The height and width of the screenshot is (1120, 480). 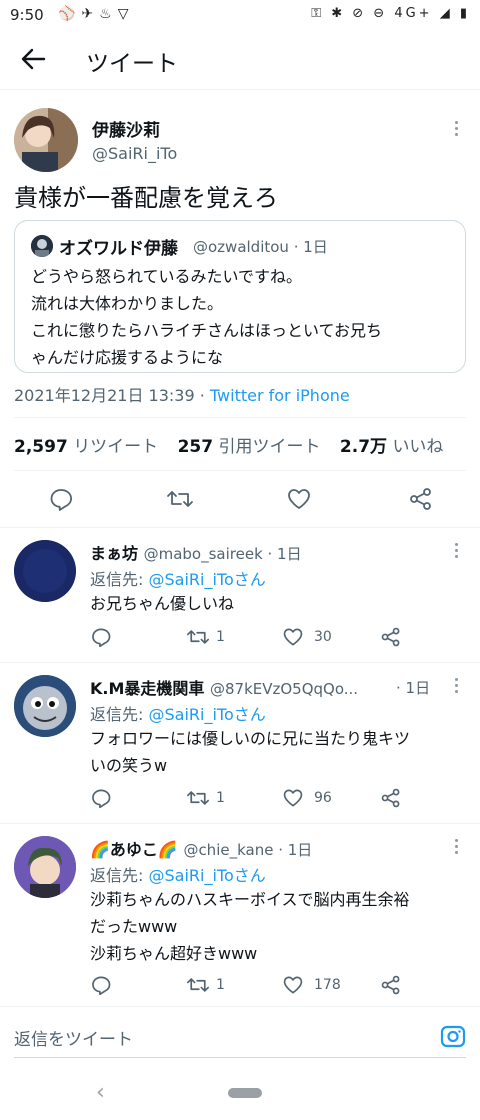 What do you see at coordinates (270, 447) in the screenshot?
I see `quote-label: 引用ツイート` at bounding box center [270, 447].